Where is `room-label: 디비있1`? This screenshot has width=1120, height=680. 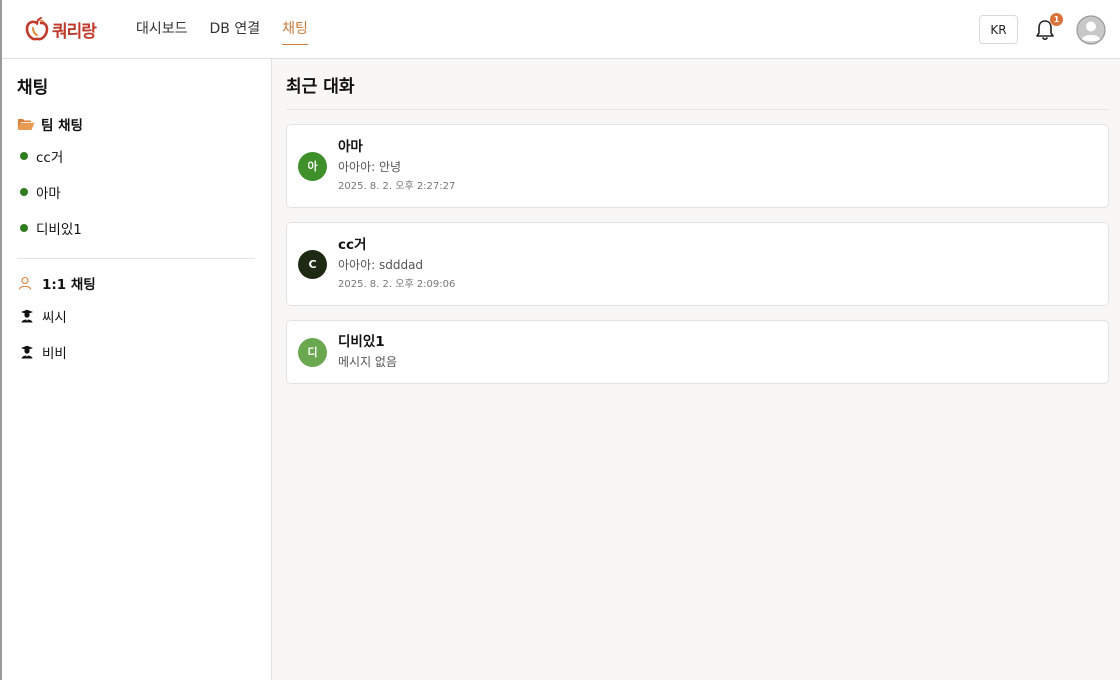
room-label: 디비있1 is located at coordinates (59, 230).